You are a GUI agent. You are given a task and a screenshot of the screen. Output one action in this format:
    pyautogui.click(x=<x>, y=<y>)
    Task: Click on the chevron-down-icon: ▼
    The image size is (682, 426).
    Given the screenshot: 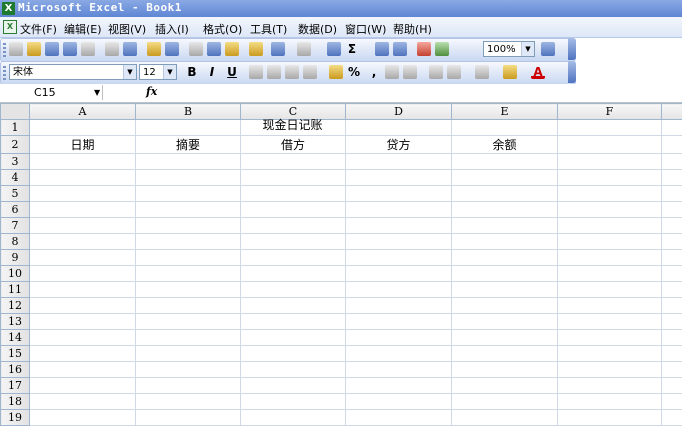 What is the action you would take?
    pyautogui.click(x=97, y=92)
    